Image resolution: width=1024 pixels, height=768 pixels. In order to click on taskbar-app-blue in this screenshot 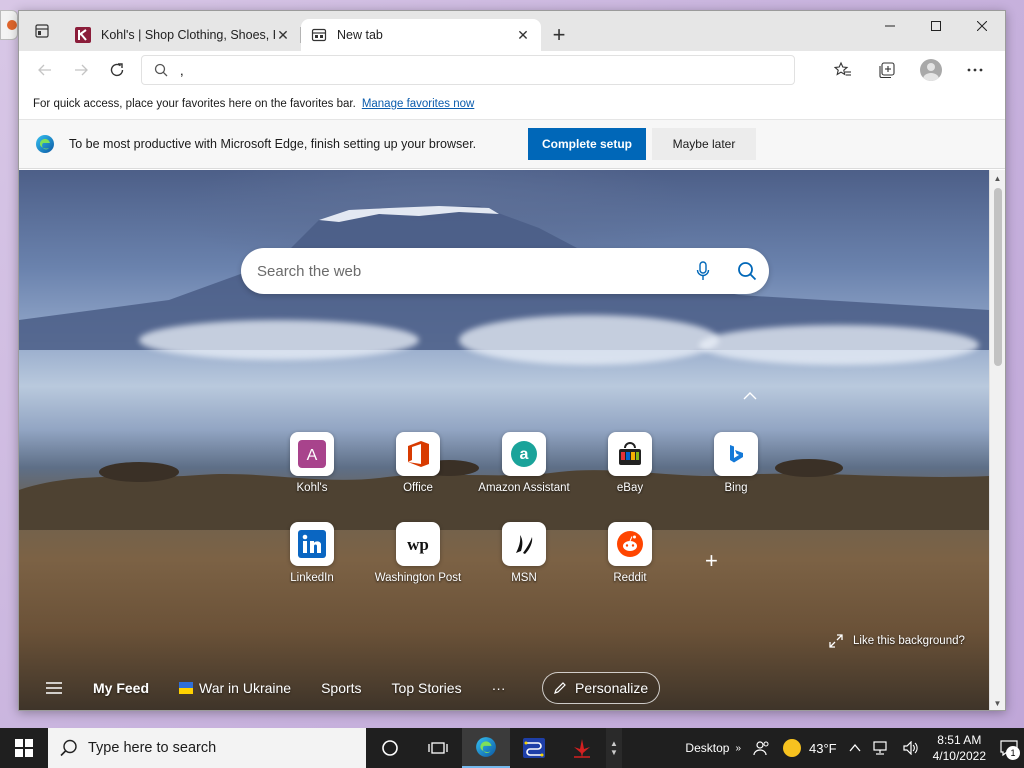, I will do `click(534, 748)`.